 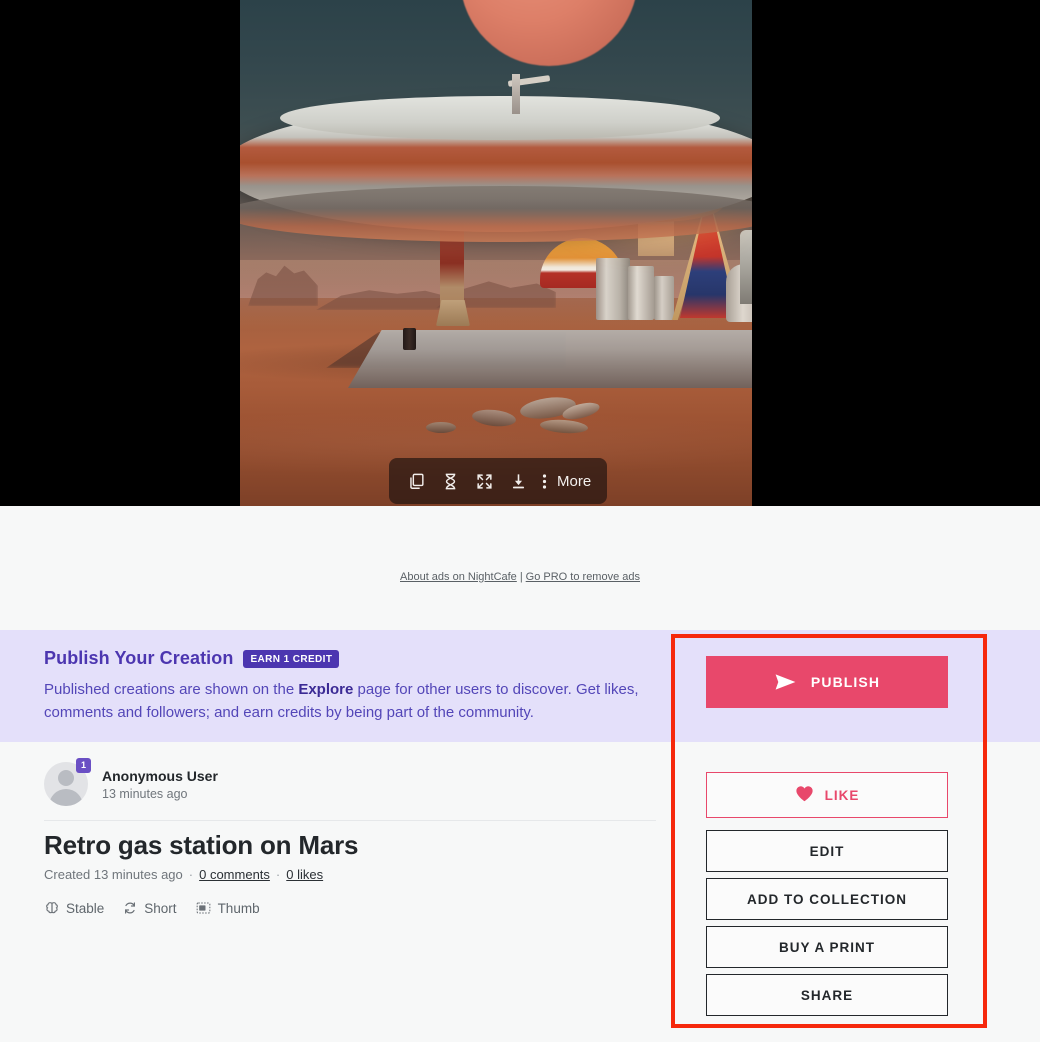 What do you see at coordinates (85, 908) in the screenshot?
I see `chip-model-label: Stable` at bounding box center [85, 908].